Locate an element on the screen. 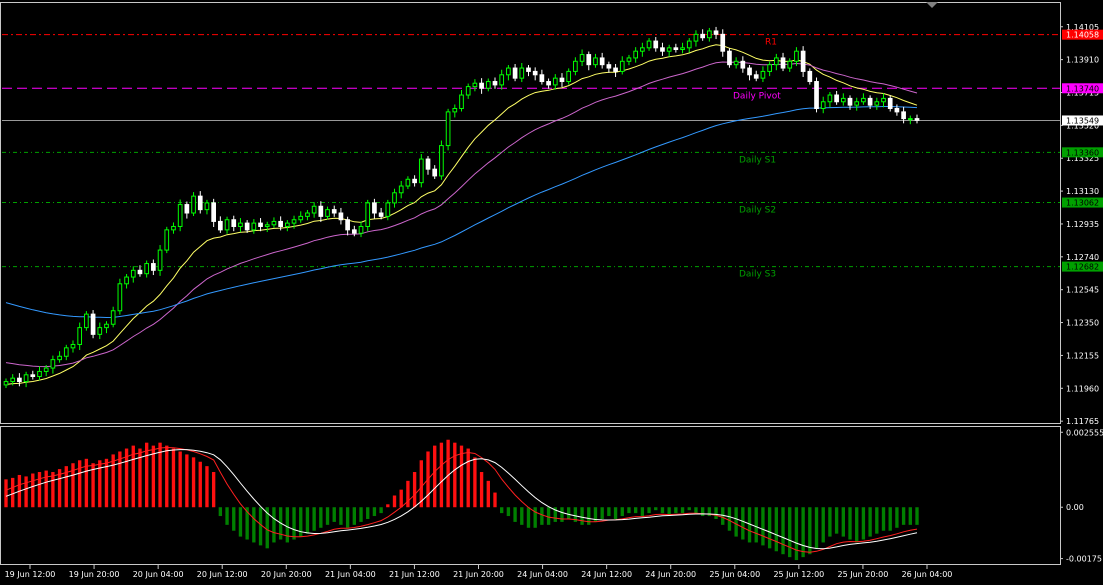 The width and height of the screenshot is (1103, 585). y-tick-label-9: 1.12350 is located at coordinates (1082, 323).